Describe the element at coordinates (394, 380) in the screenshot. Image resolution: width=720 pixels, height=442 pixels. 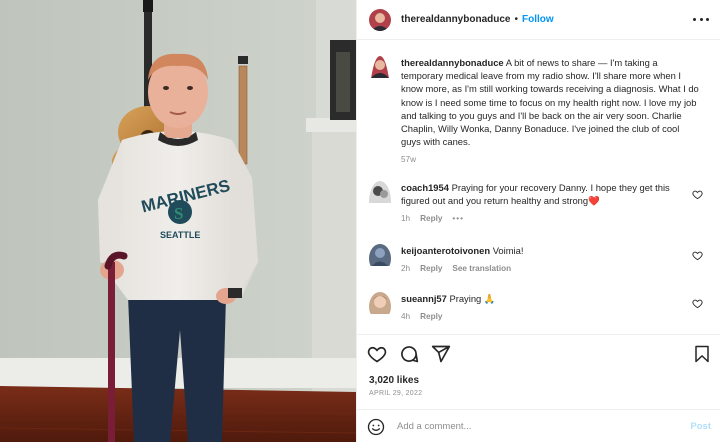
I see `likes-count: 3,020 likes` at that location.